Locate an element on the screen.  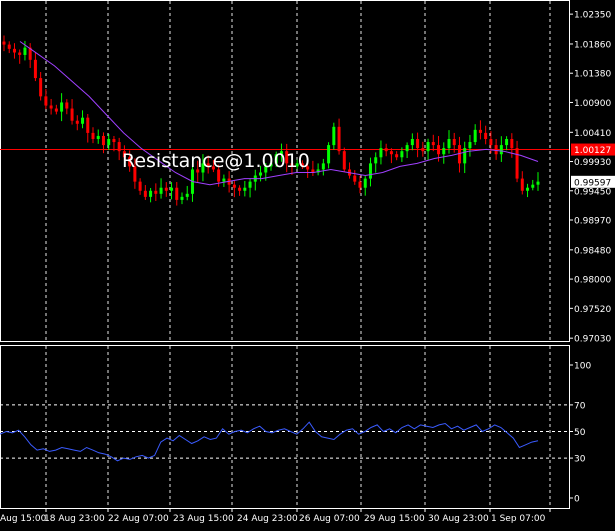
rsi-y-tick-label: 100 is located at coordinates (582, 367).